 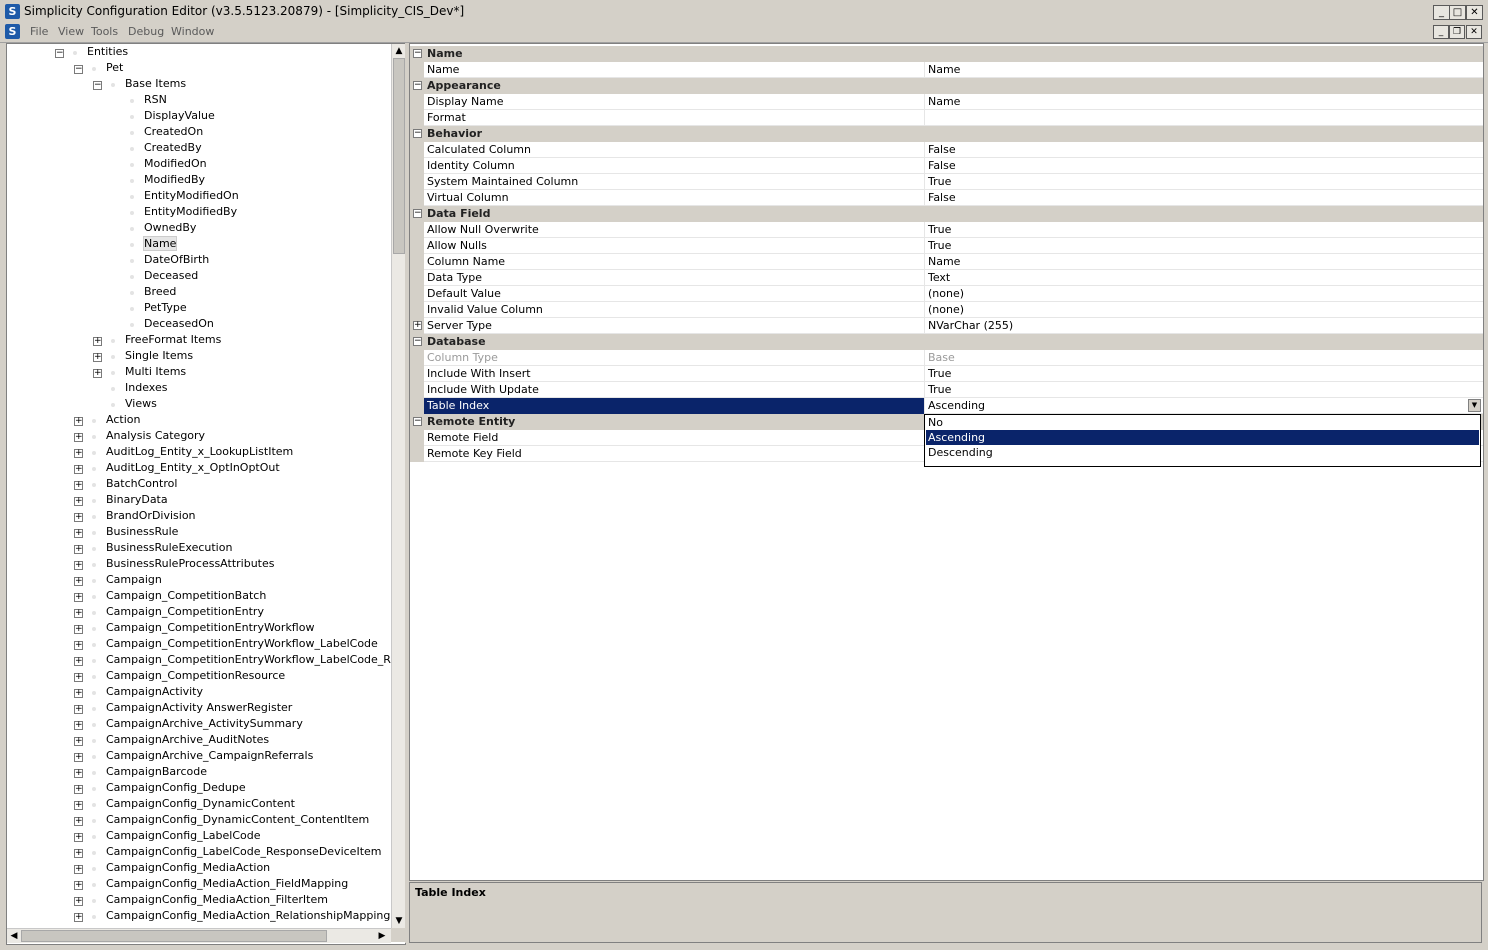 What do you see at coordinates (946, 262) in the screenshot?
I see `property-row: Column Name Name` at bounding box center [946, 262].